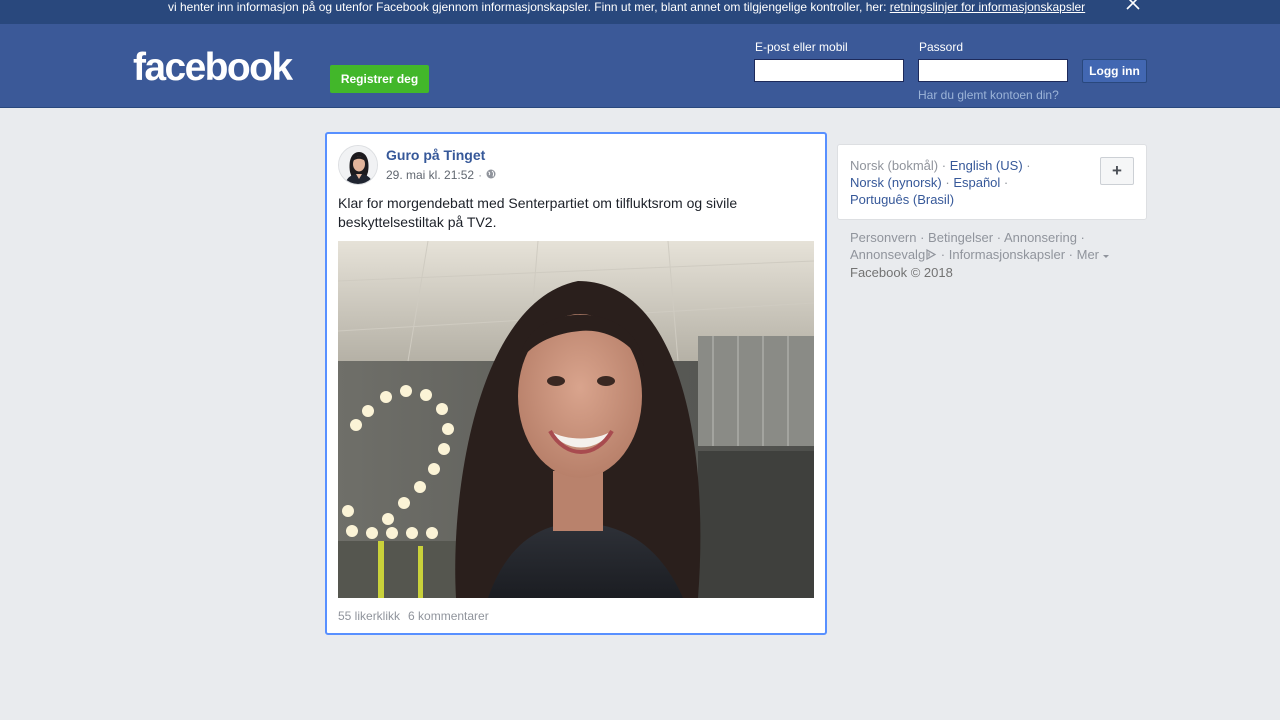 The height and width of the screenshot is (720, 1280). What do you see at coordinates (435, 155) in the screenshot?
I see `post-author-link: Guro på Tinget` at bounding box center [435, 155].